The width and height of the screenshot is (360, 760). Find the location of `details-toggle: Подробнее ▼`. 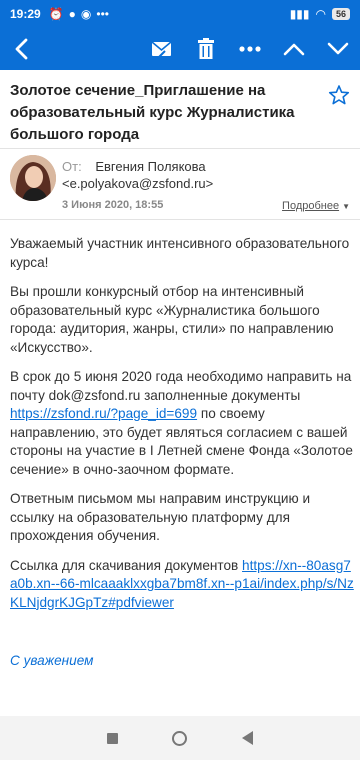

details-toggle: Подробнее ▼ is located at coordinates (316, 206).